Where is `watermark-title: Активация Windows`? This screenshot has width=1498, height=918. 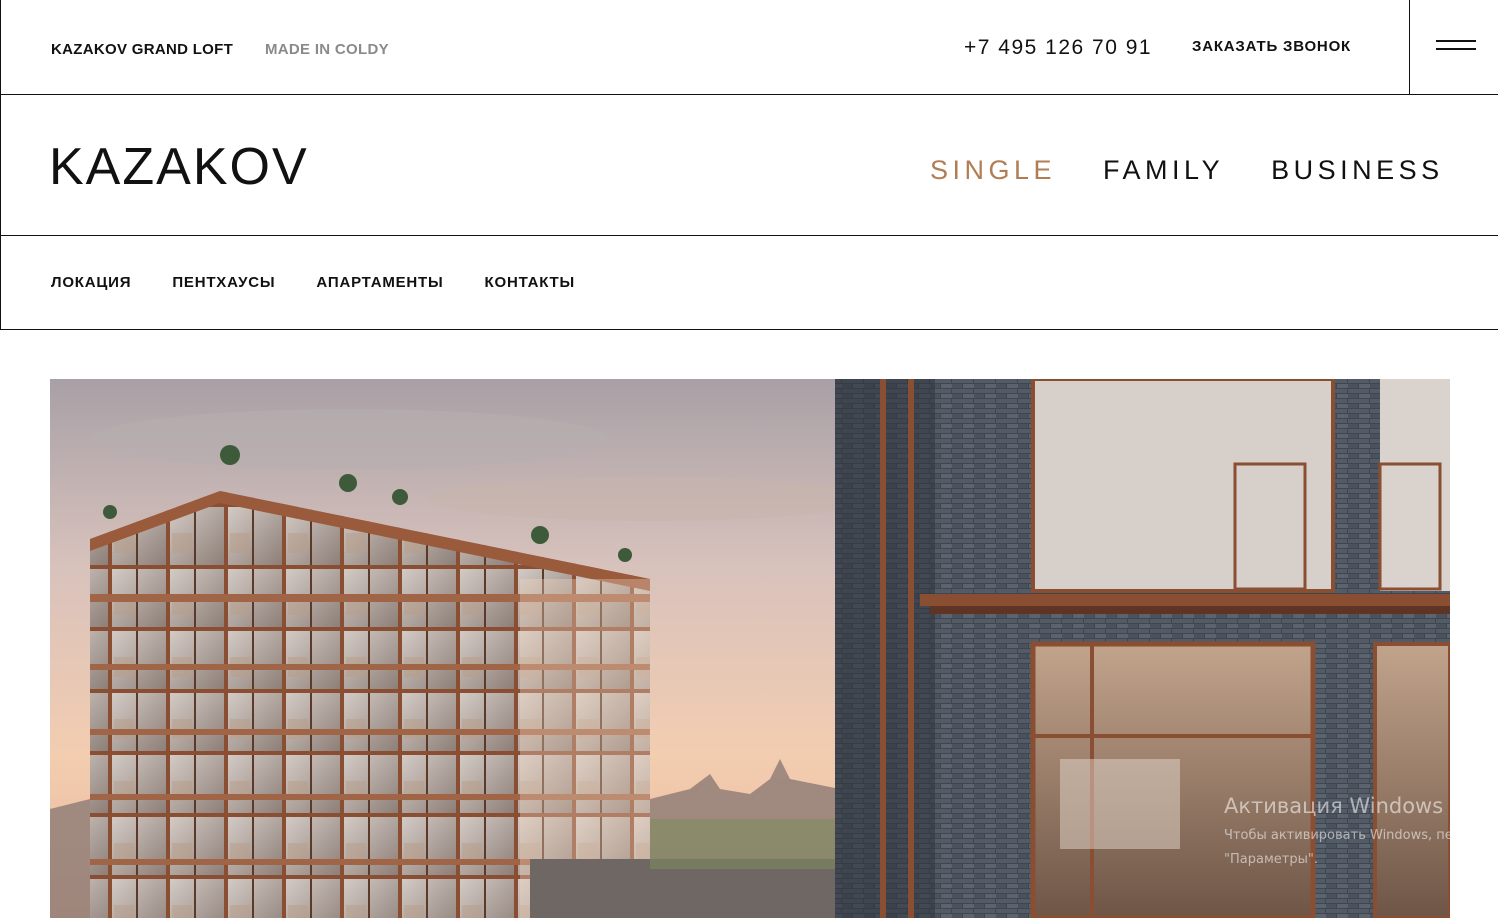
watermark-title: Активация Windows is located at coordinates (1334, 806).